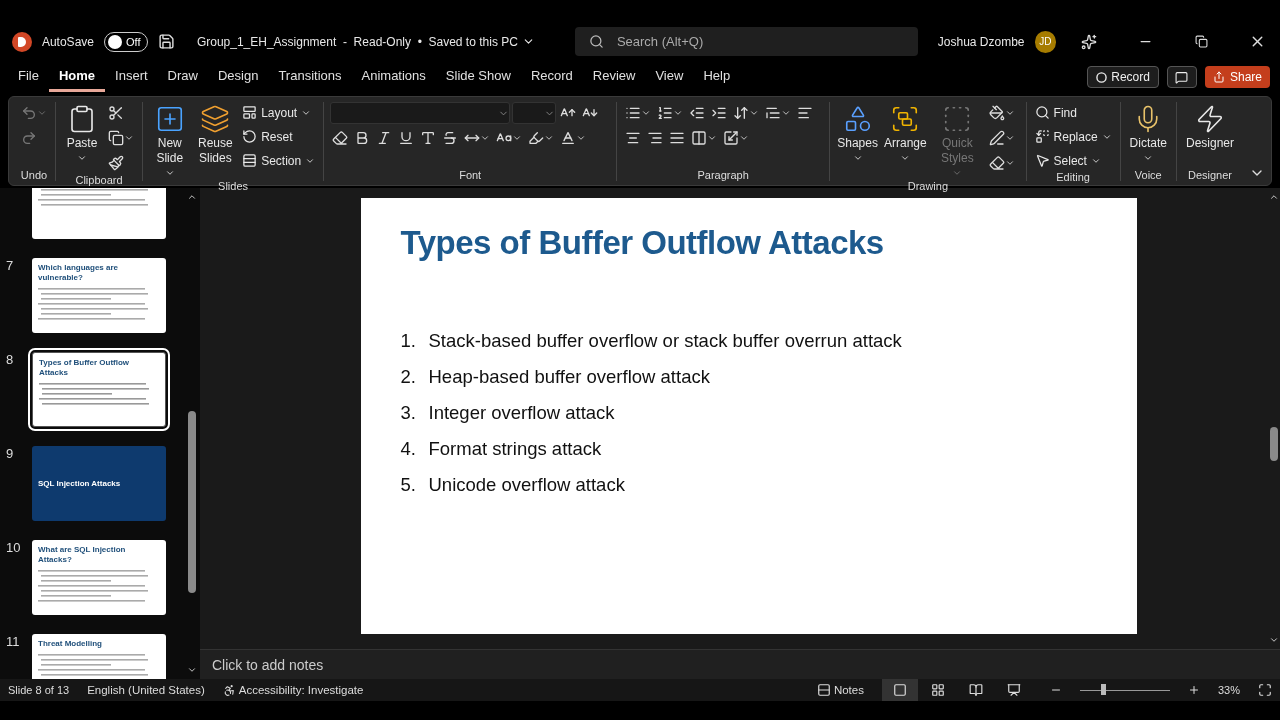 The height and width of the screenshot is (720, 1280). I want to click on view-button, so click(899, 690).